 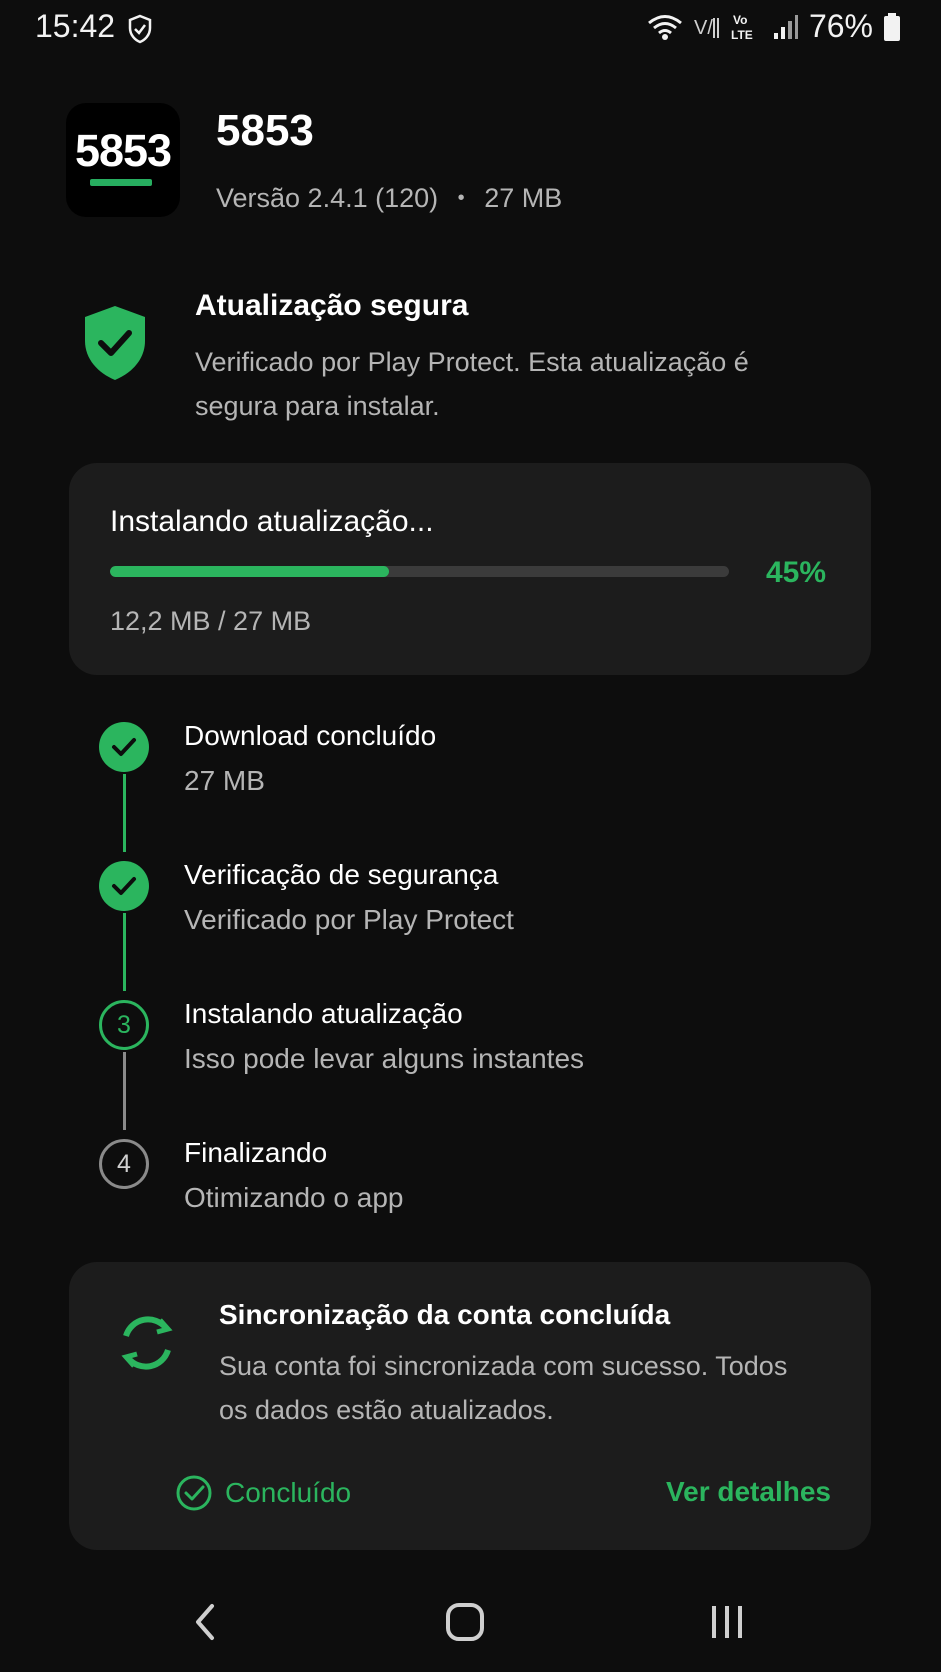 I want to click on step-title: Instalando atualização, so click(x=323, y=1013).